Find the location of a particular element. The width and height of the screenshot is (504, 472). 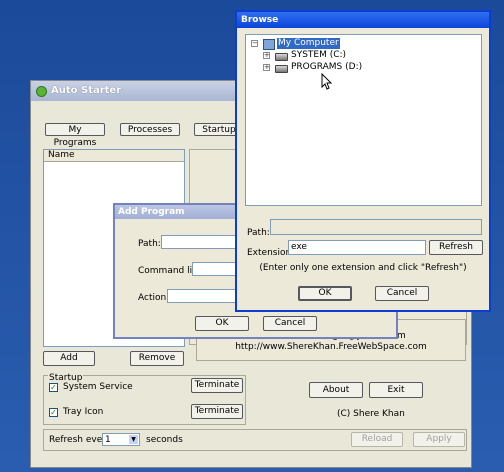

system-service-label: System Service is located at coordinates (98, 387).